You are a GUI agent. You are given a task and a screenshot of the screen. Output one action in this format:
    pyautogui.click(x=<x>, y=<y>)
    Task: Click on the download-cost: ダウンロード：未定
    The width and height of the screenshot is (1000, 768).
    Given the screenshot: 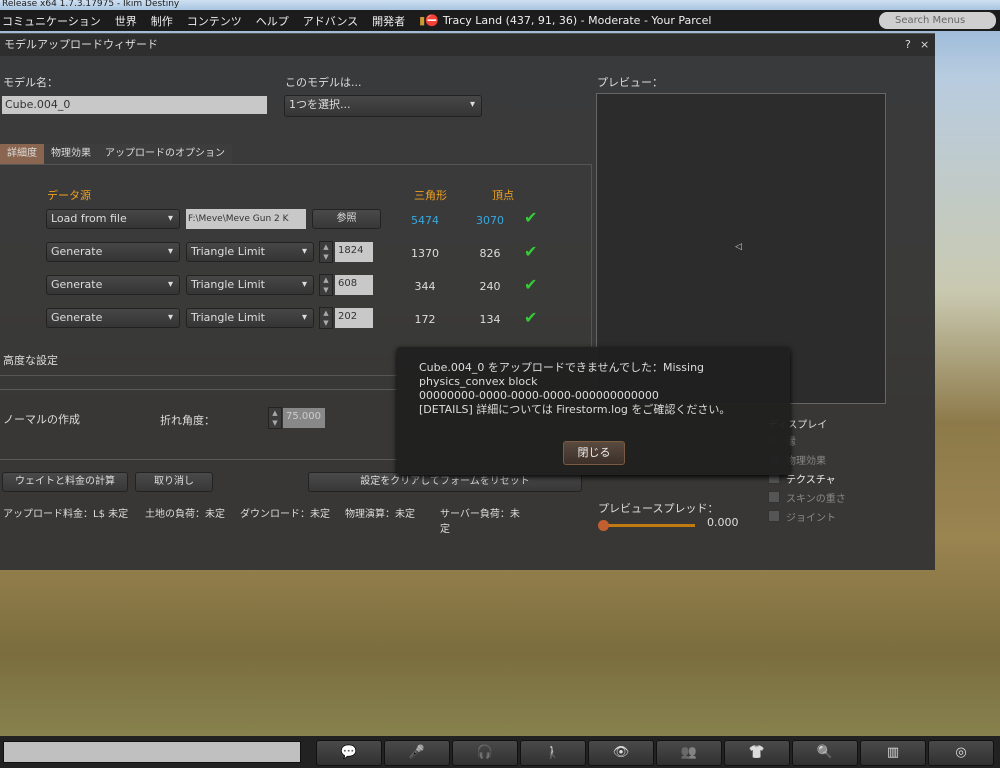 What is the action you would take?
    pyautogui.click(x=285, y=514)
    